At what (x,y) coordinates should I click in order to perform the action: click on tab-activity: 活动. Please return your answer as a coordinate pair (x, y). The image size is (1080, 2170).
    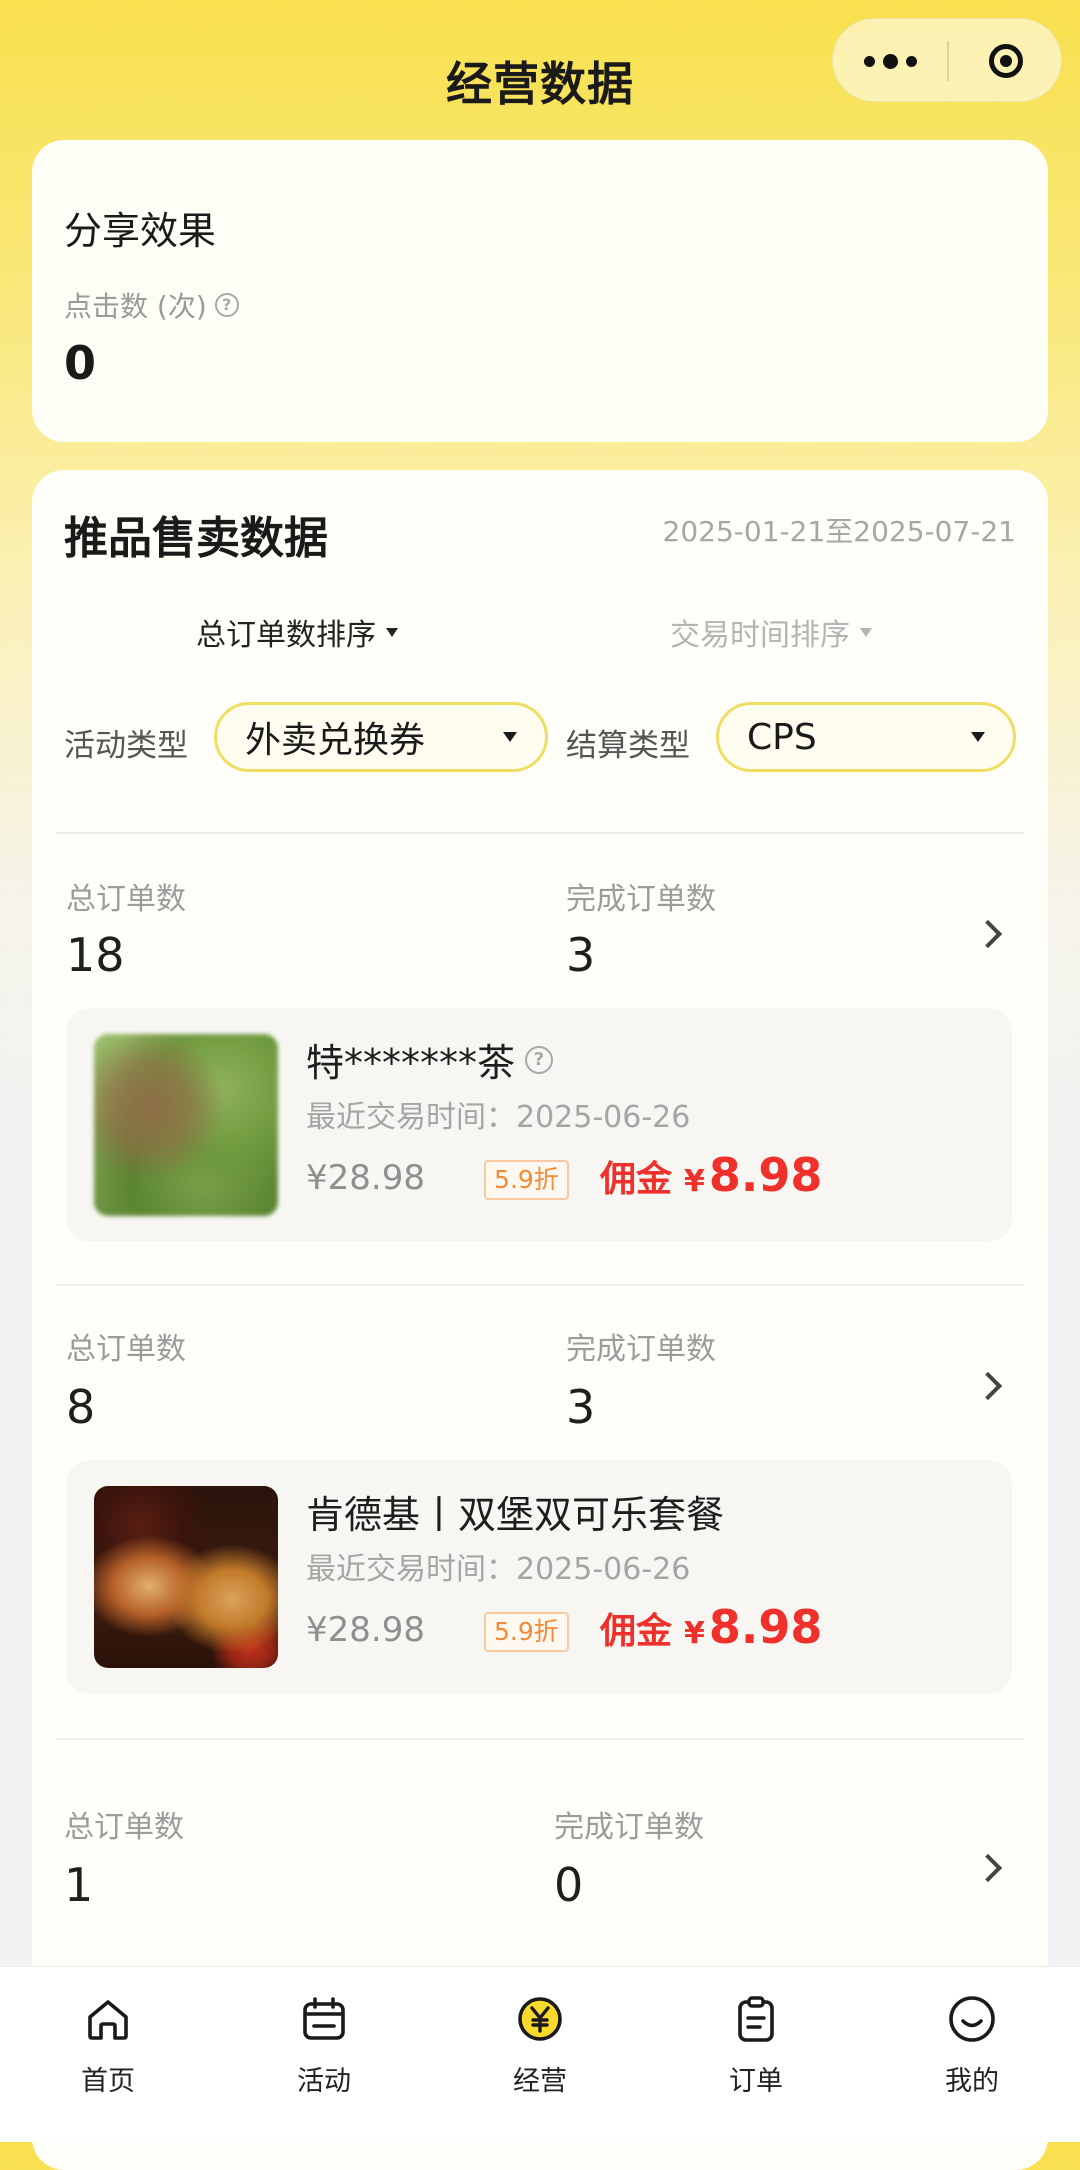
    Looking at the image, I should click on (324, 2053).